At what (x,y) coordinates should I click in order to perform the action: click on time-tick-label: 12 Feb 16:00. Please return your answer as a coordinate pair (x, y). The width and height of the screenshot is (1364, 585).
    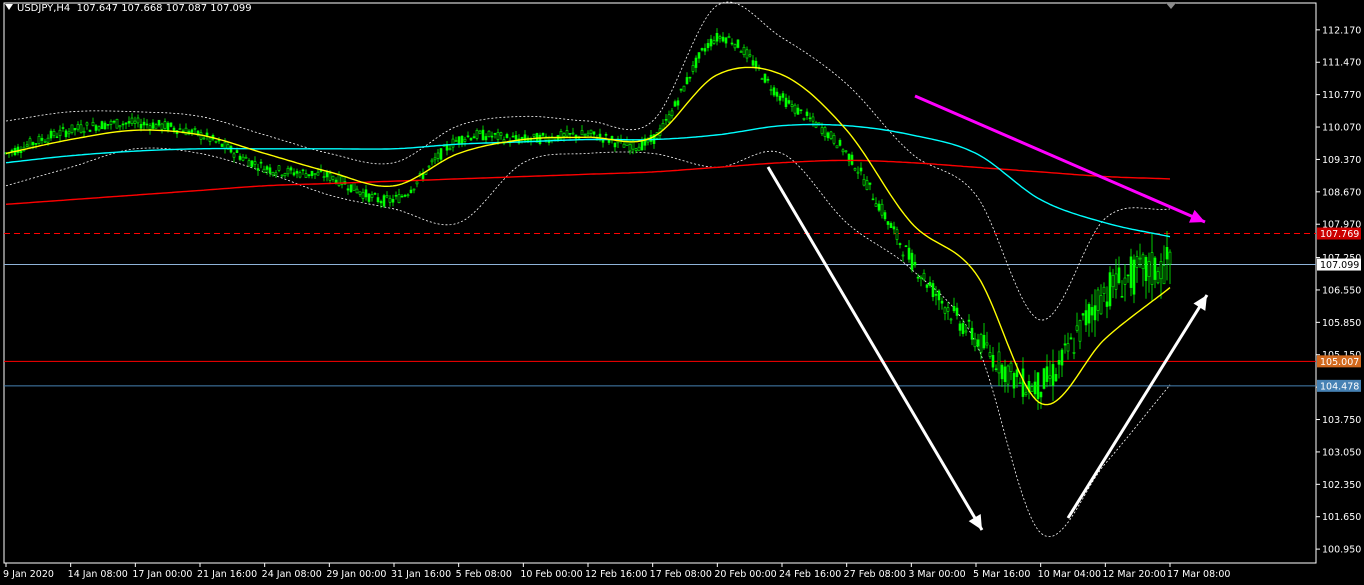
    Looking at the image, I should click on (616, 574).